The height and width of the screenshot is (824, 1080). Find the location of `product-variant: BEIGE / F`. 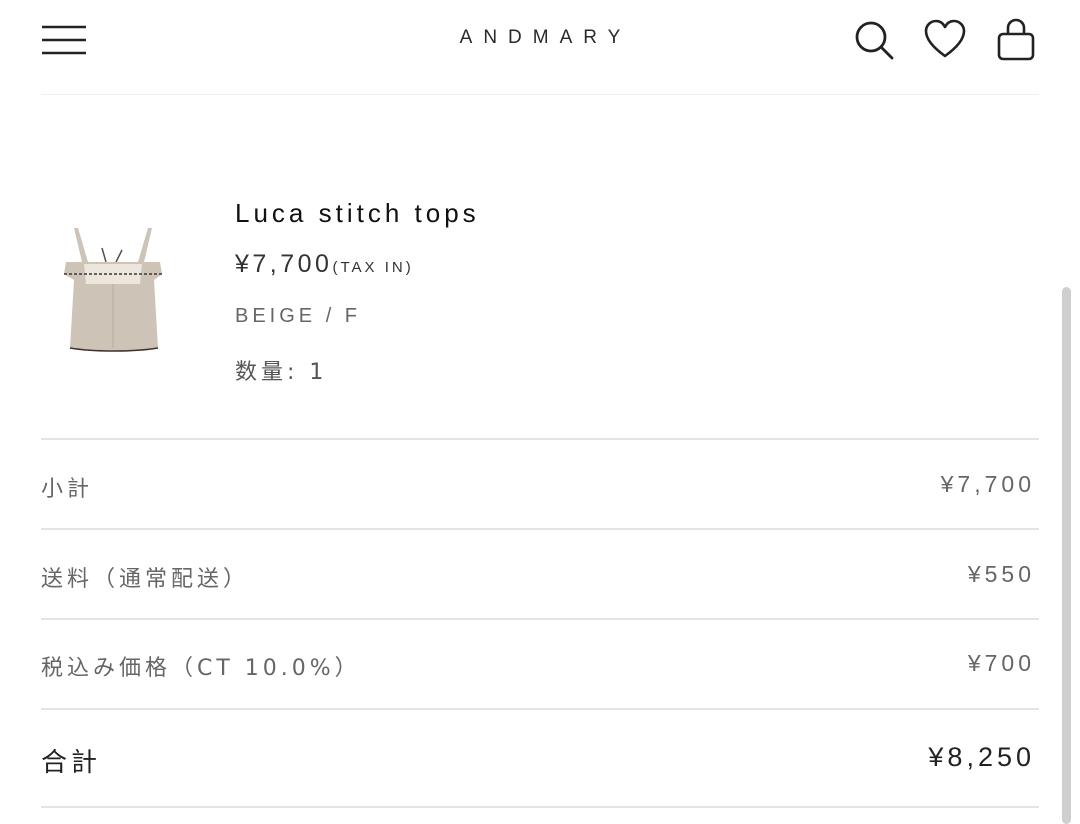

product-variant: BEIGE / F is located at coordinates (298, 316).